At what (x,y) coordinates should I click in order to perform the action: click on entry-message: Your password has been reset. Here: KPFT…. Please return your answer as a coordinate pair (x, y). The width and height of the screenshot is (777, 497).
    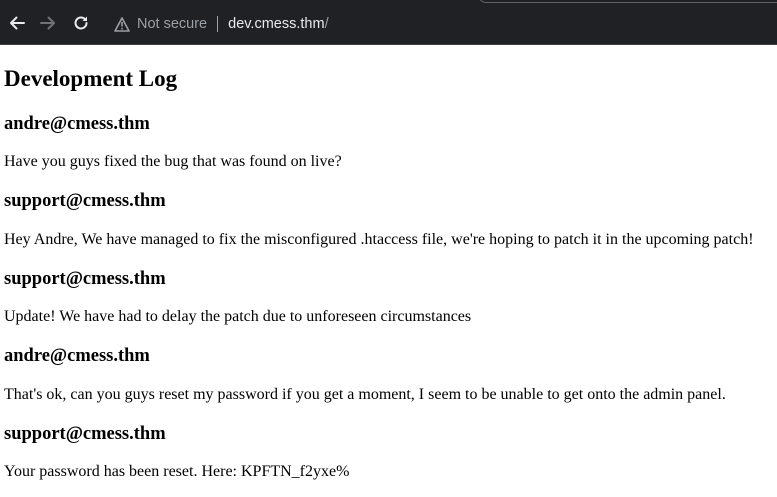
    Looking at the image, I should click on (177, 471).